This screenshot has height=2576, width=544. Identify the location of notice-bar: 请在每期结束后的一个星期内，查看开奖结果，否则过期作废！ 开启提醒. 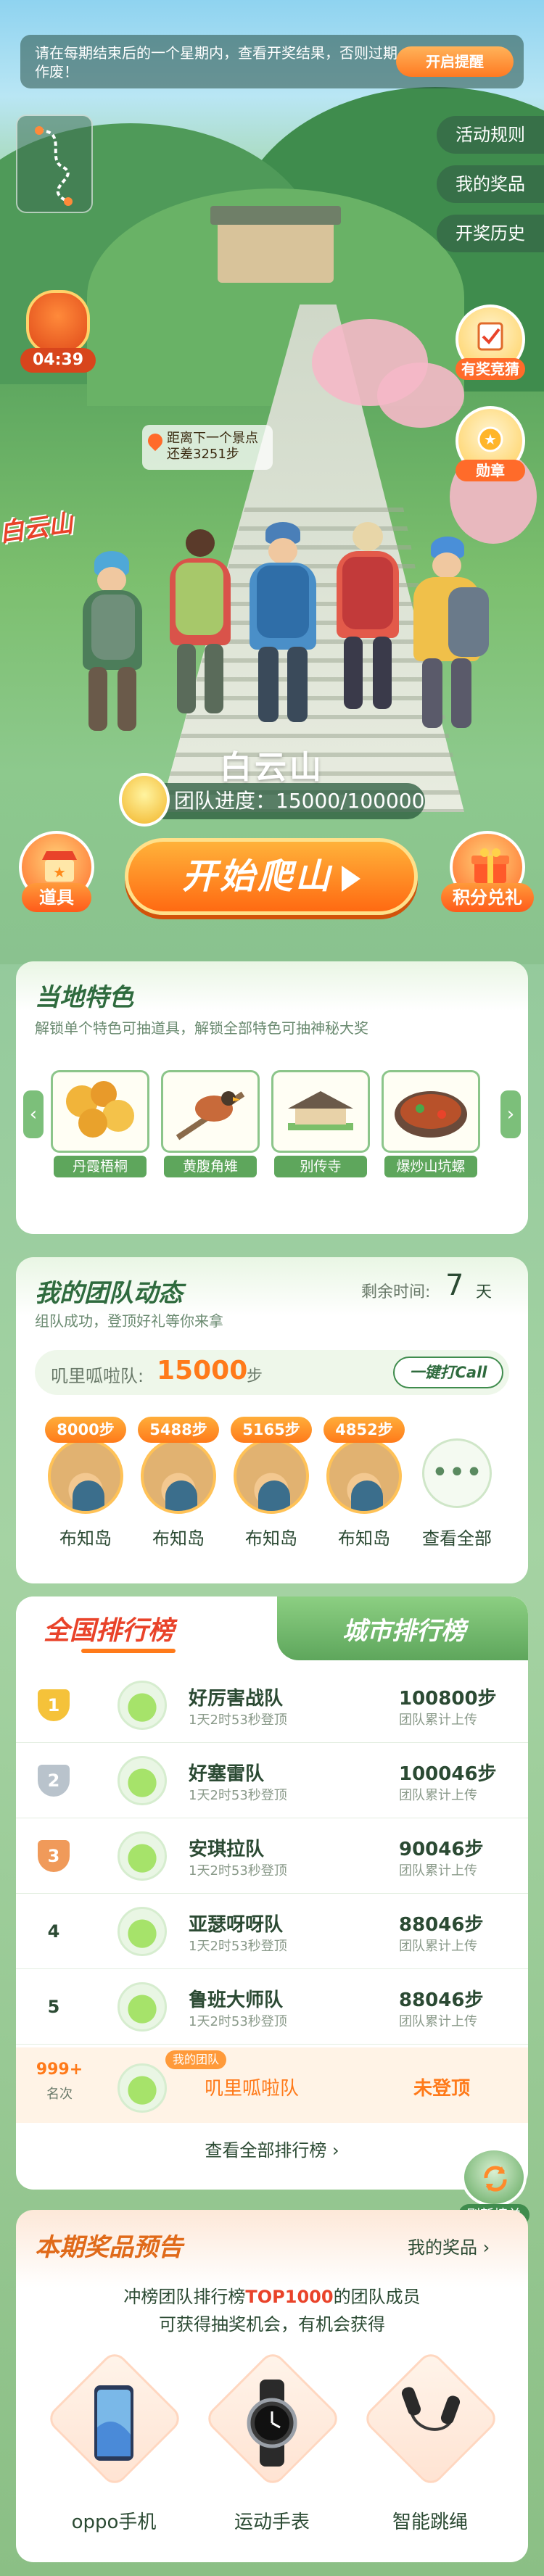
(272, 62).